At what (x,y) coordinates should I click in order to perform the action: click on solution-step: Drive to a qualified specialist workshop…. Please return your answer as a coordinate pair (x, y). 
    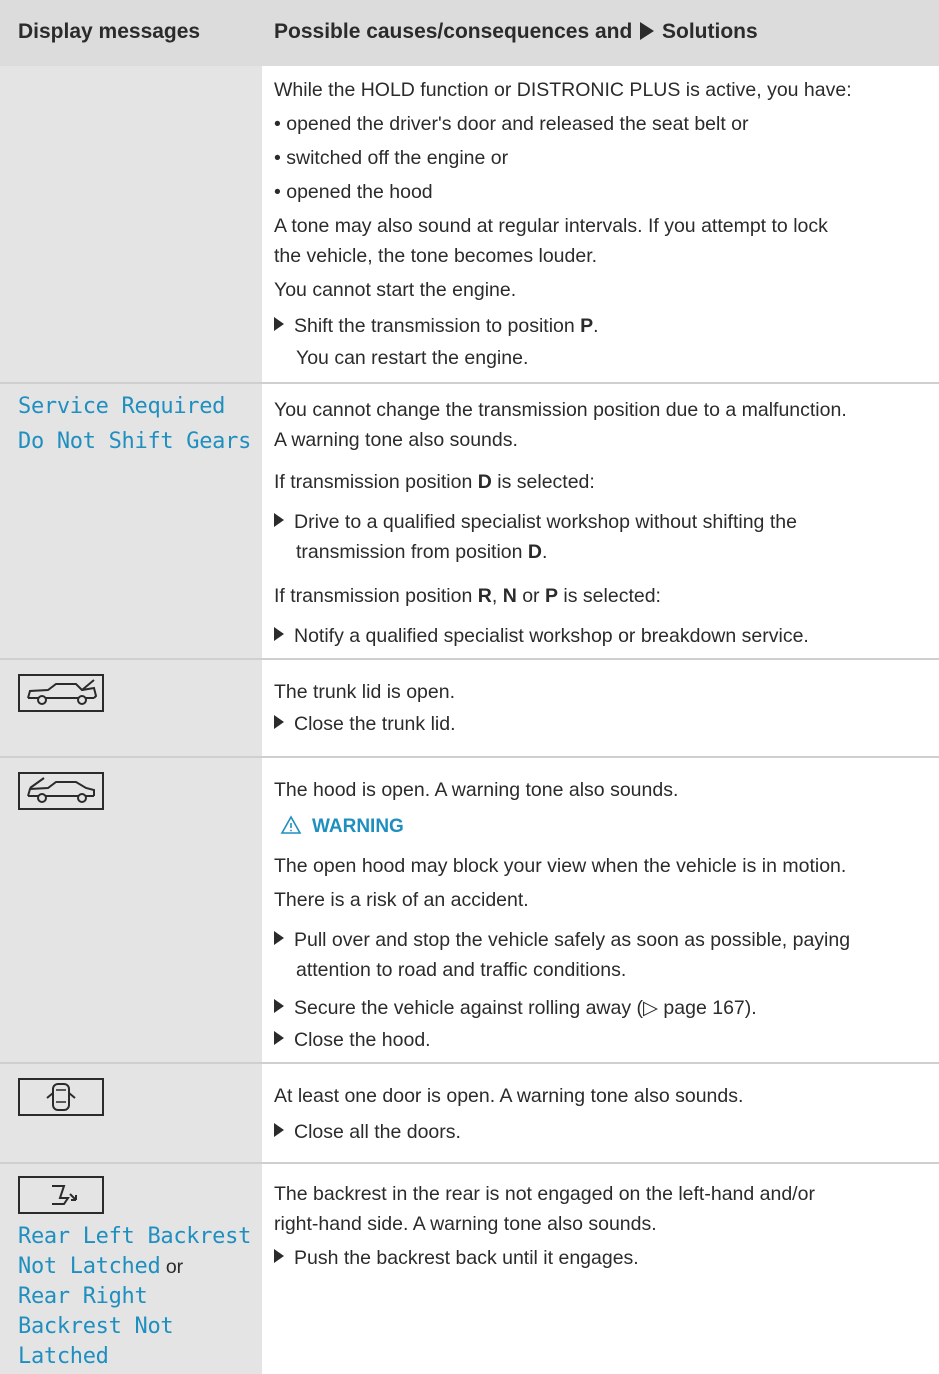
    Looking at the image, I should click on (535, 522).